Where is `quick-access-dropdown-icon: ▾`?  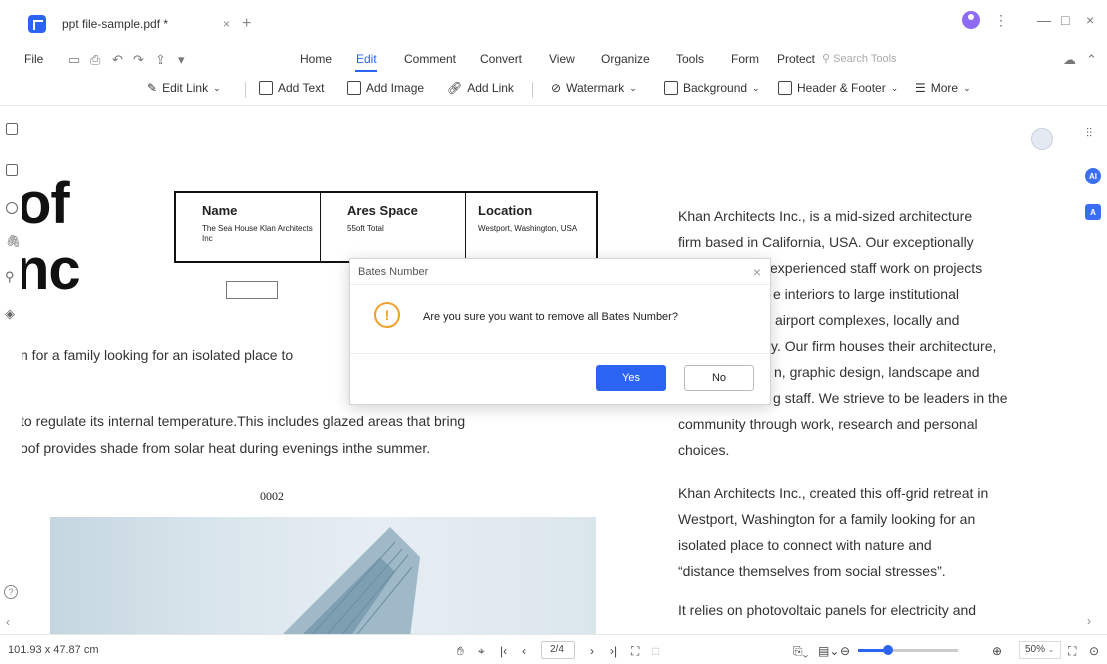
quick-access-dropdown-icon: ▾ is located at coordinates (181, 60).